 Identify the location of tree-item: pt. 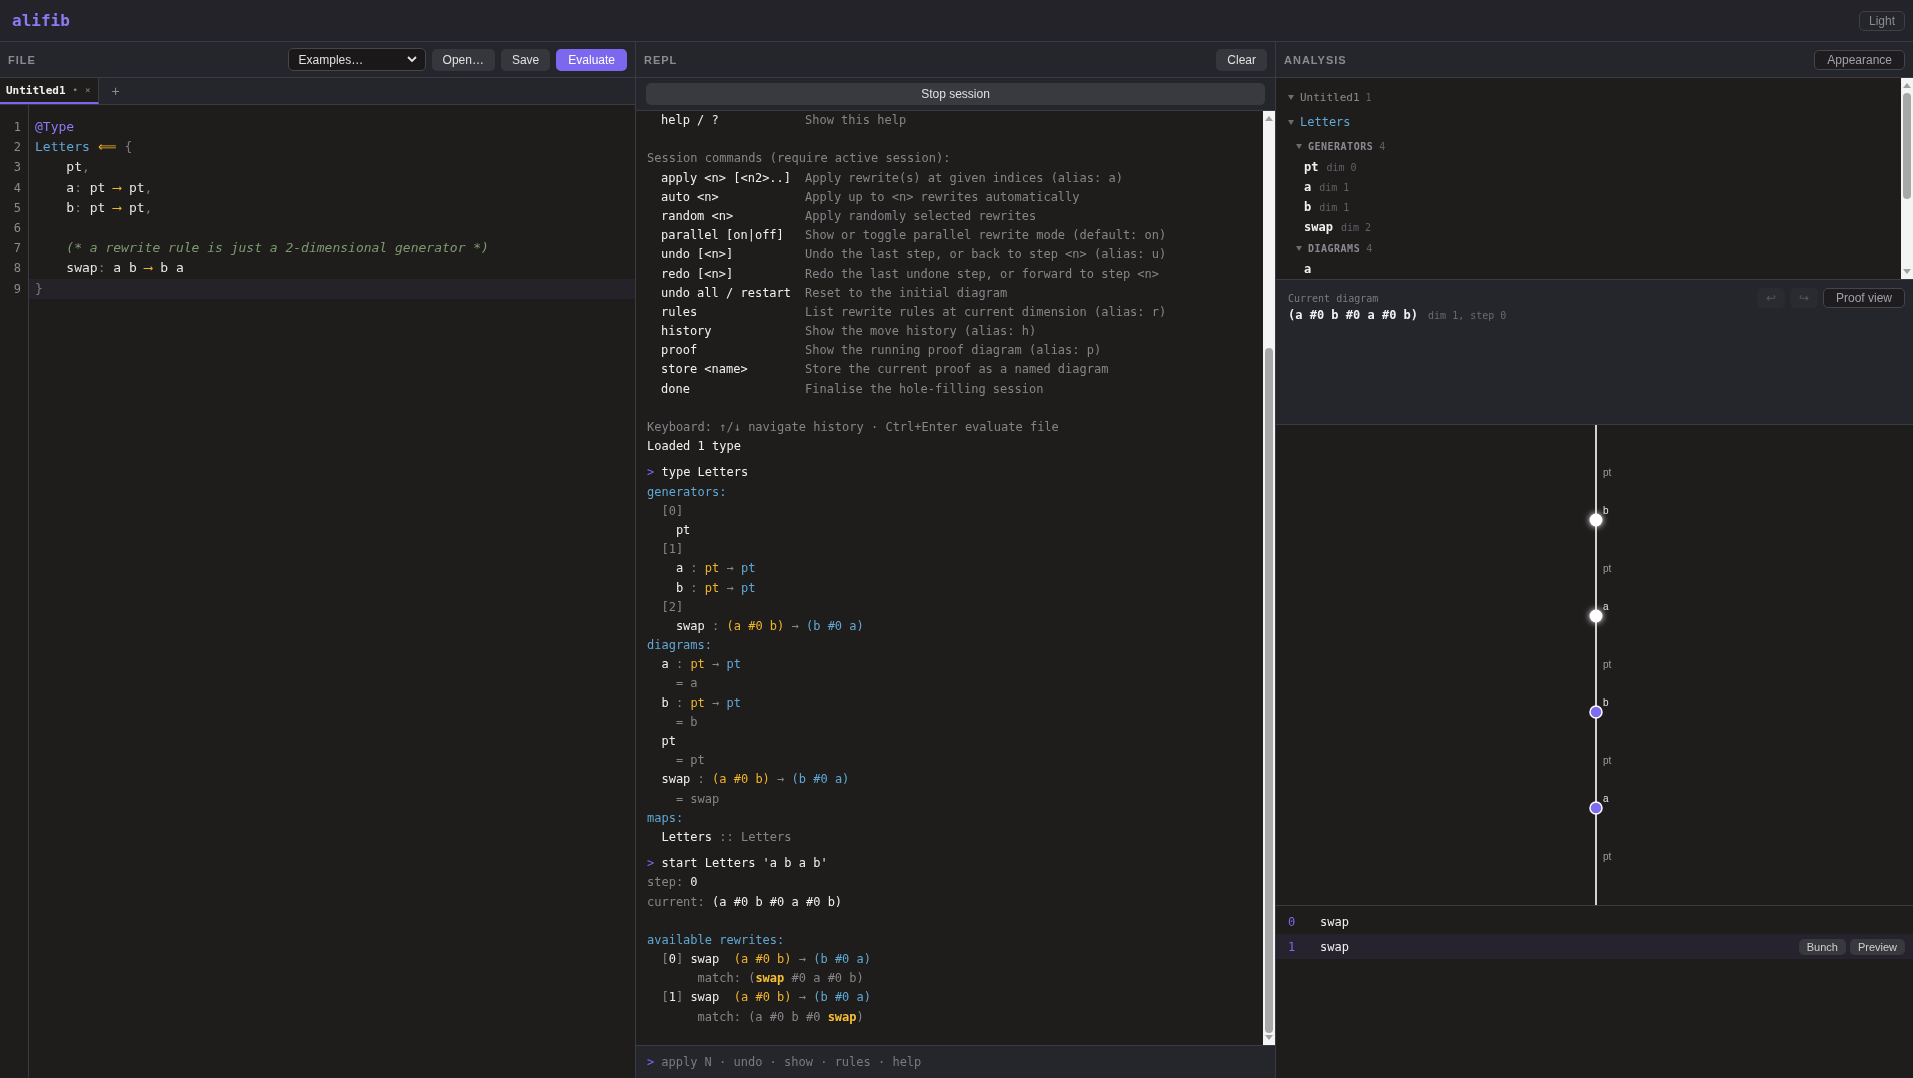
(1311, 167).